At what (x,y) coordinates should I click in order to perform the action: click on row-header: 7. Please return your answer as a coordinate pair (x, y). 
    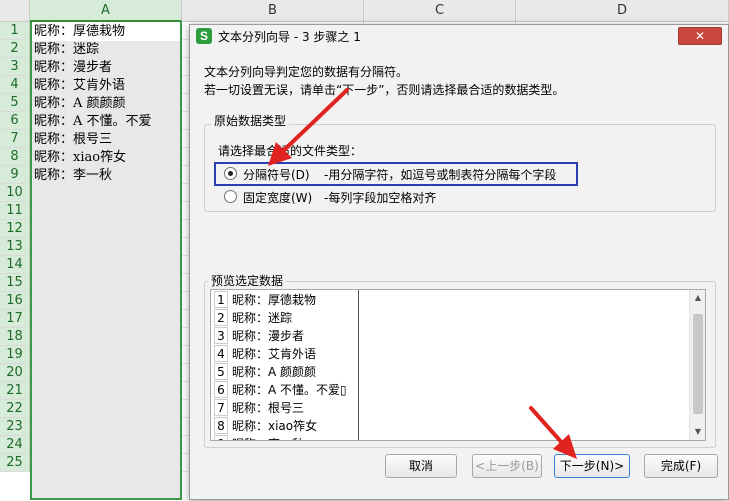
    Looking at the image, I should click on (15, 139).